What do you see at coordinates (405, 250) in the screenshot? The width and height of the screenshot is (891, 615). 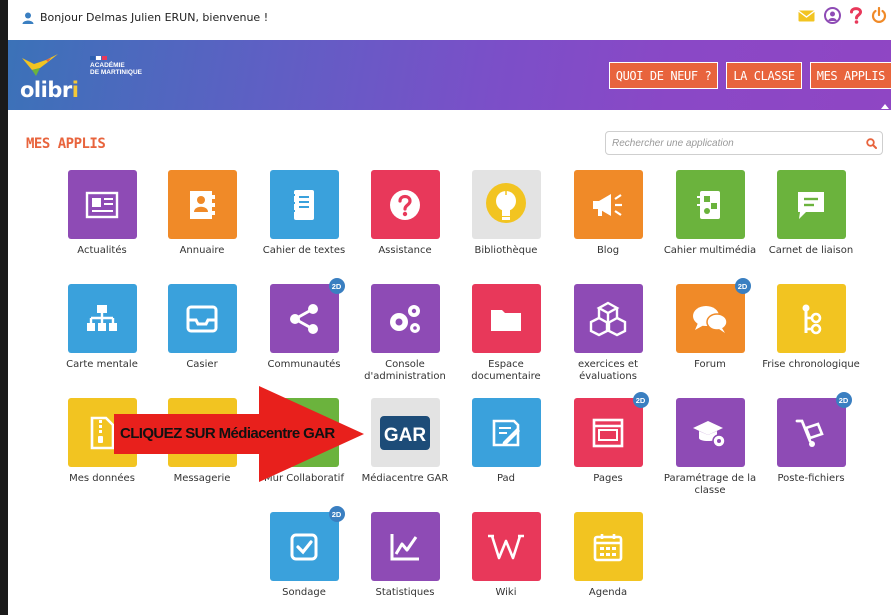 I see `app-label: Assistance` at bounding box center [405, 250].